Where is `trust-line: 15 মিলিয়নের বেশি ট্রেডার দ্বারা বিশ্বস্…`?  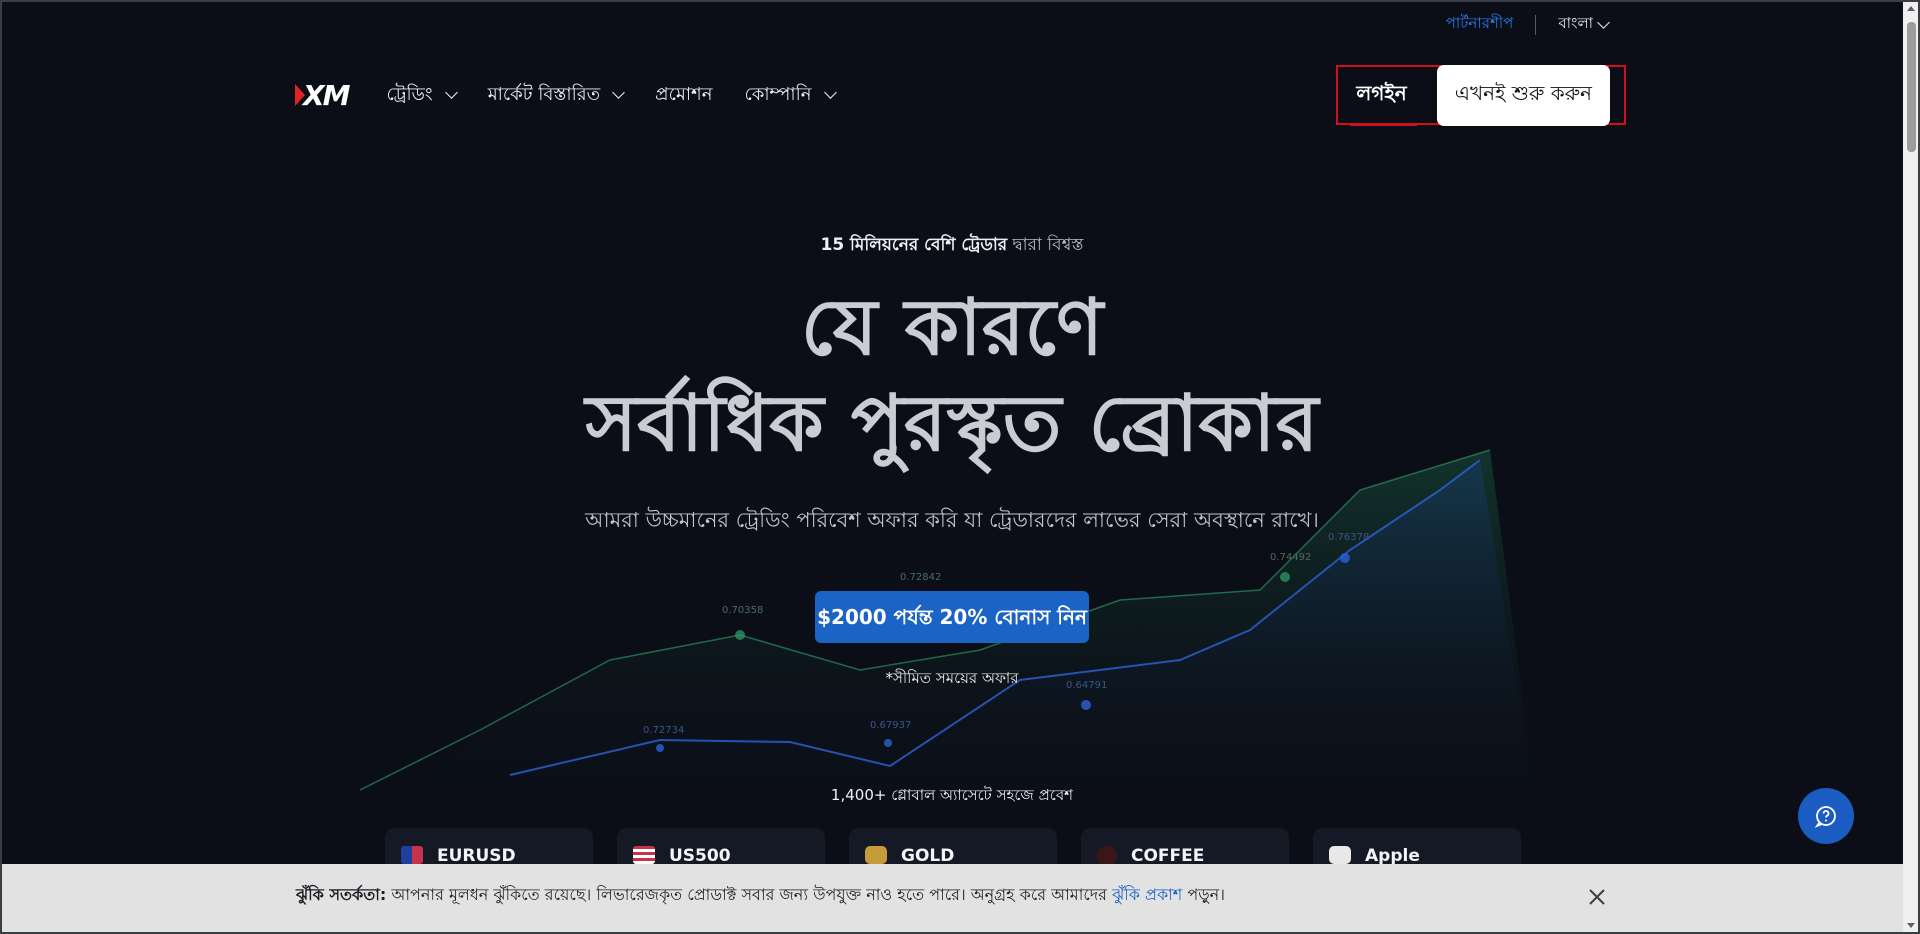 trust-line: 15 মিলিয়নের বেশি ট্রেডার দ্বারা বিশ্বস্… is located at coordinates (952, 246).